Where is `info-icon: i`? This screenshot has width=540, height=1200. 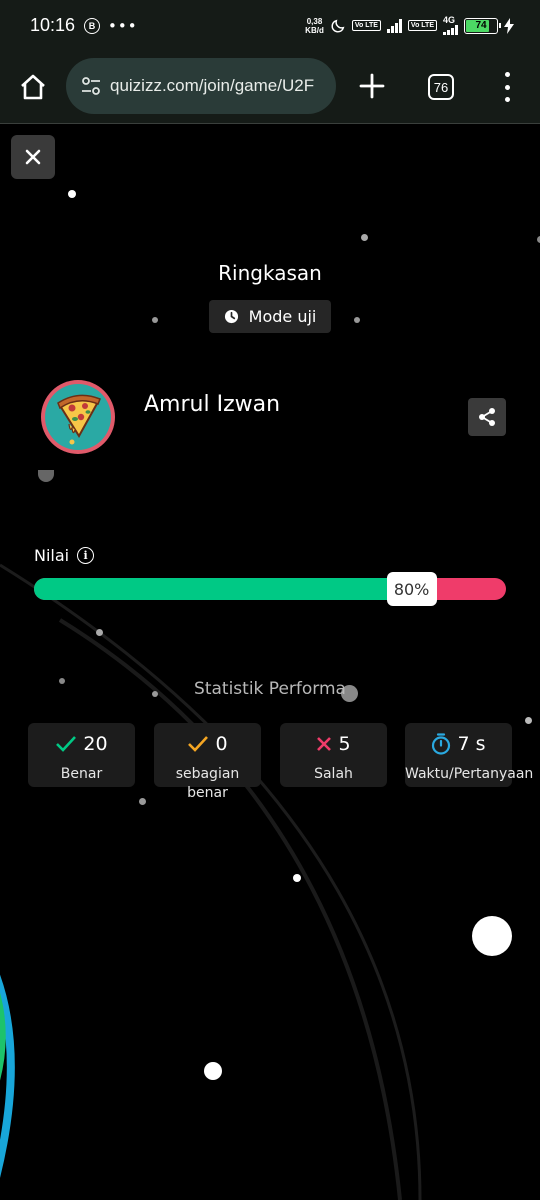
info-icon: i is located at coordinates (86, 555).